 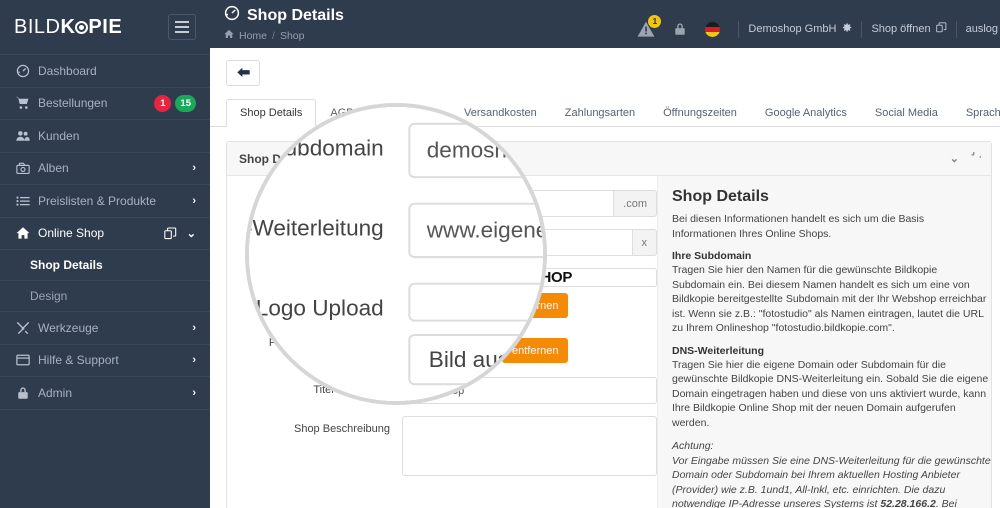 I want to click on sidebar-item-label: Dashboard, so click(x=67, y=70).